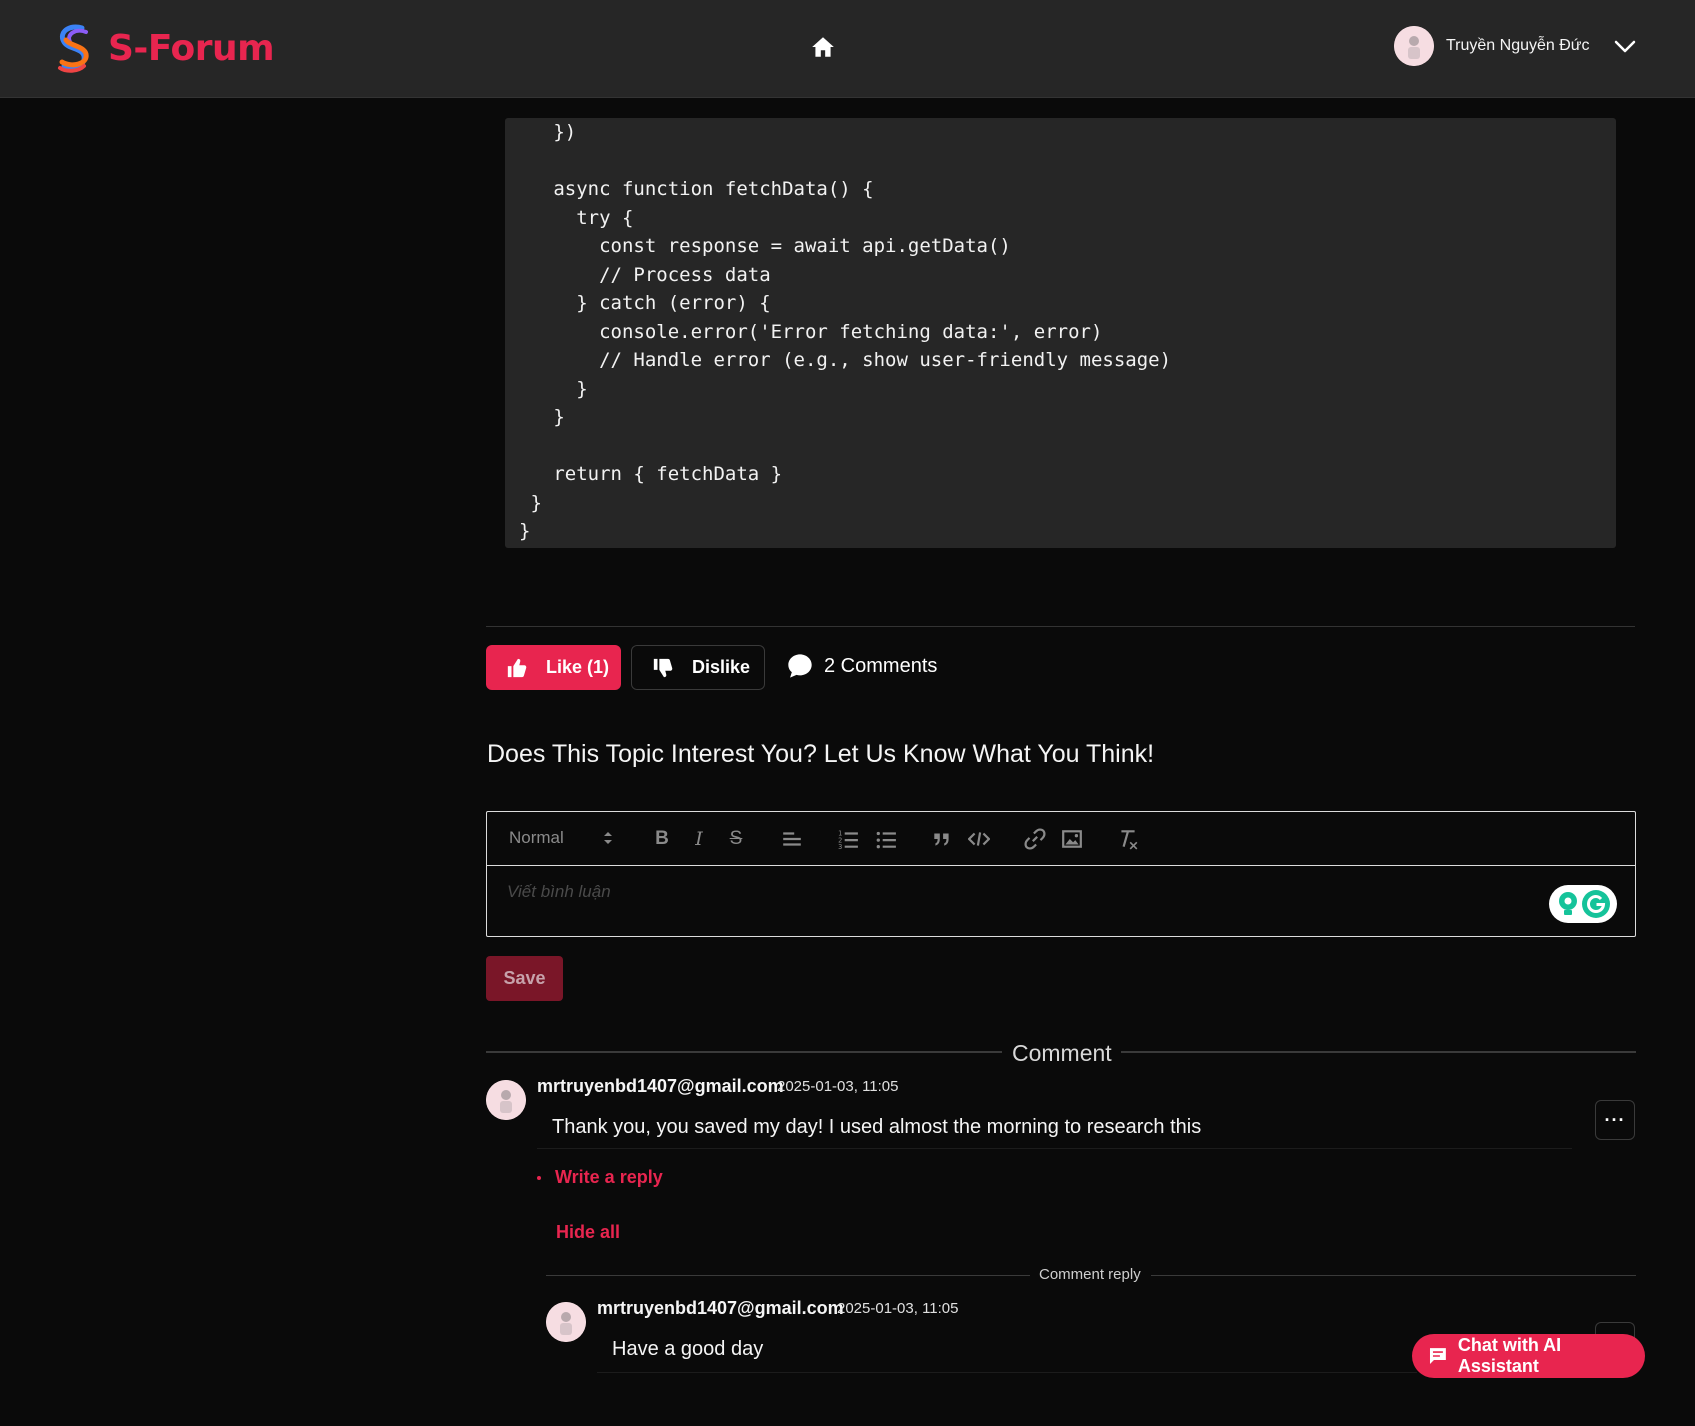 Image resolution: width=1695 pixels, height=1426 pixels. Describe the element at coordinates (1518, 45) in the screenshot. I see `user-name: Truyền Nguyễn Đức` at that location.